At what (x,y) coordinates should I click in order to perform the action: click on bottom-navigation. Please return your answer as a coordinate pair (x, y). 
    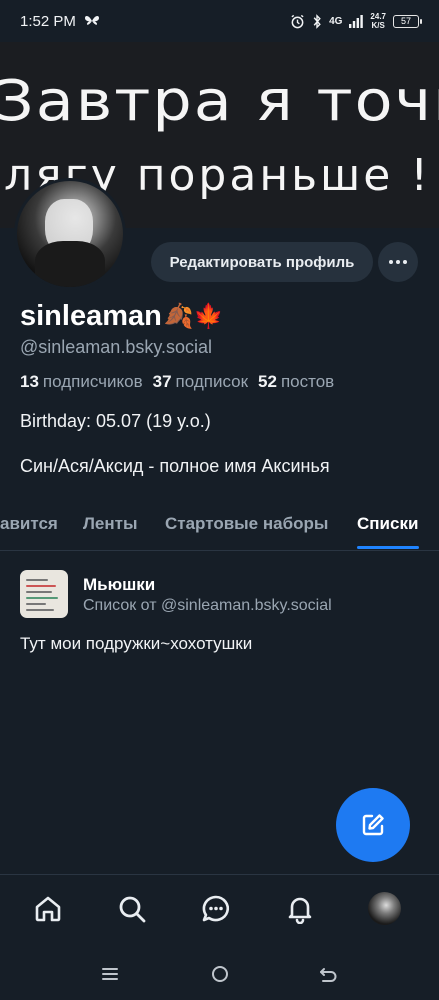
    Looking at the image, I should click on (219, 910).